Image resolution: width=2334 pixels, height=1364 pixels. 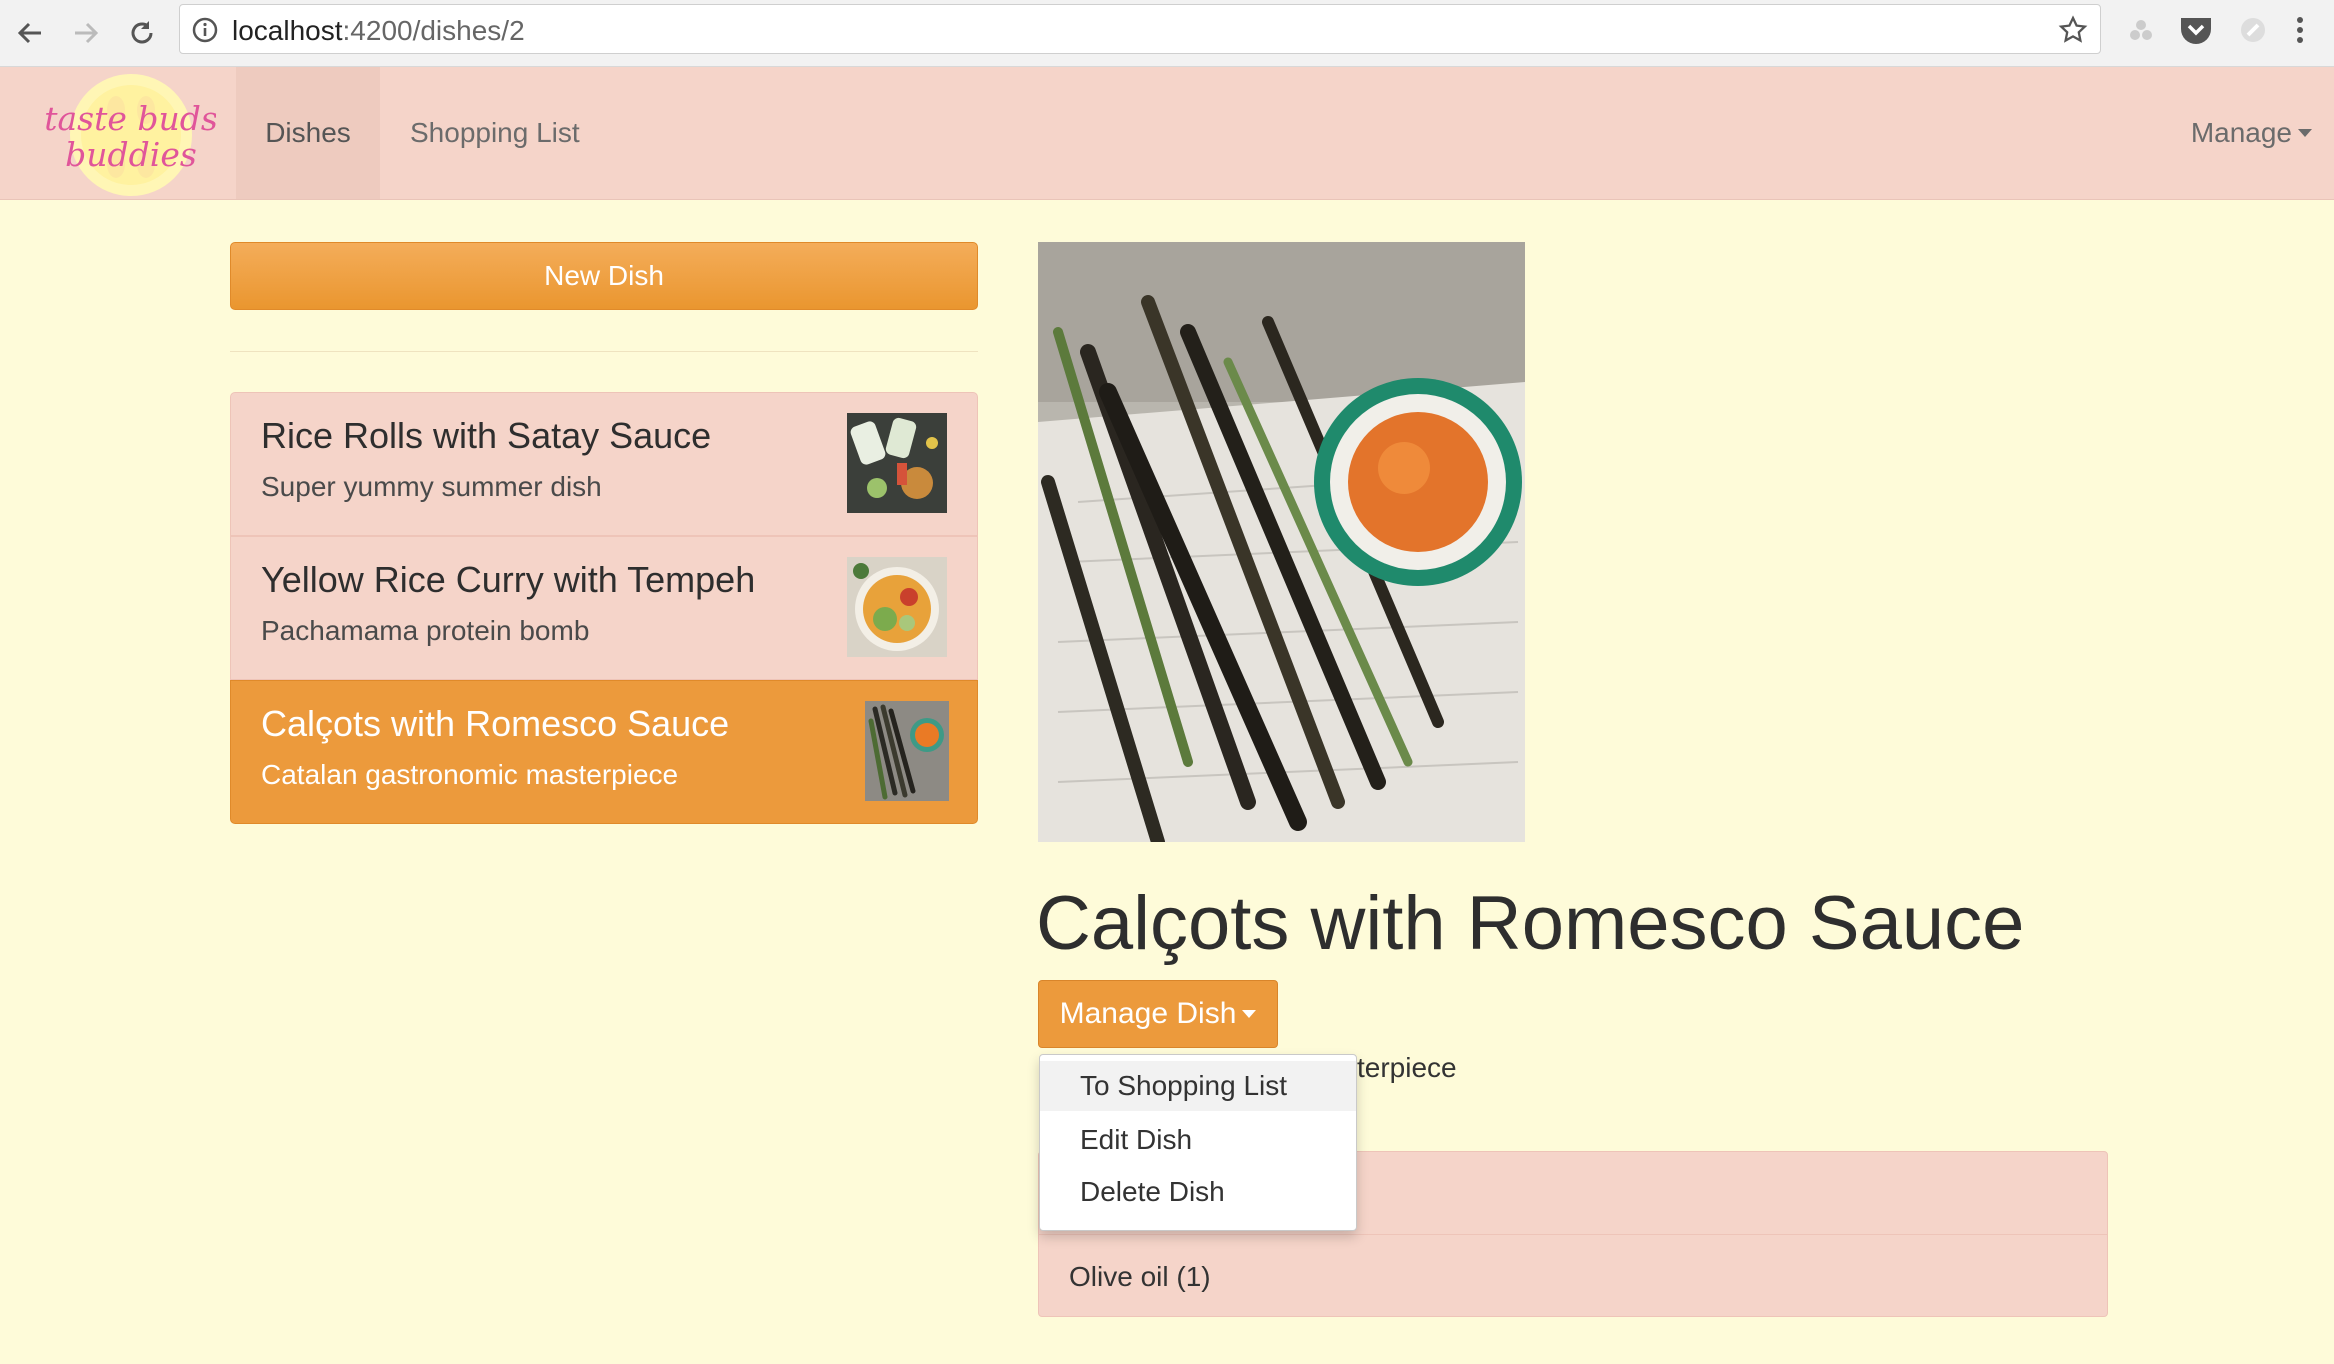 I want to click on ingredient-divider, so click(x=1573, y=1234).